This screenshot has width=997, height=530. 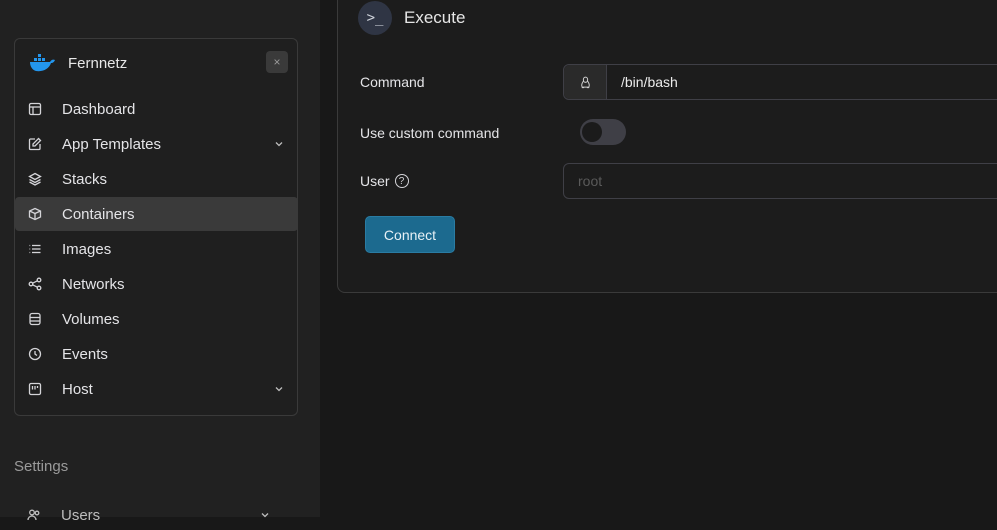 What do you see at coordinates (35, 144) in the screenshot?
I see `edit-icon` at bounding box center [35, 144].